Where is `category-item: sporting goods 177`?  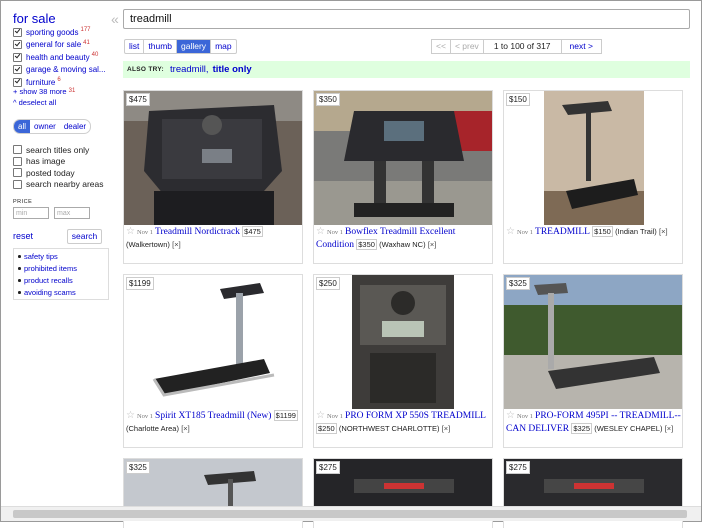
category-item: sporting goods 177 is located at coordinates (59, 32).